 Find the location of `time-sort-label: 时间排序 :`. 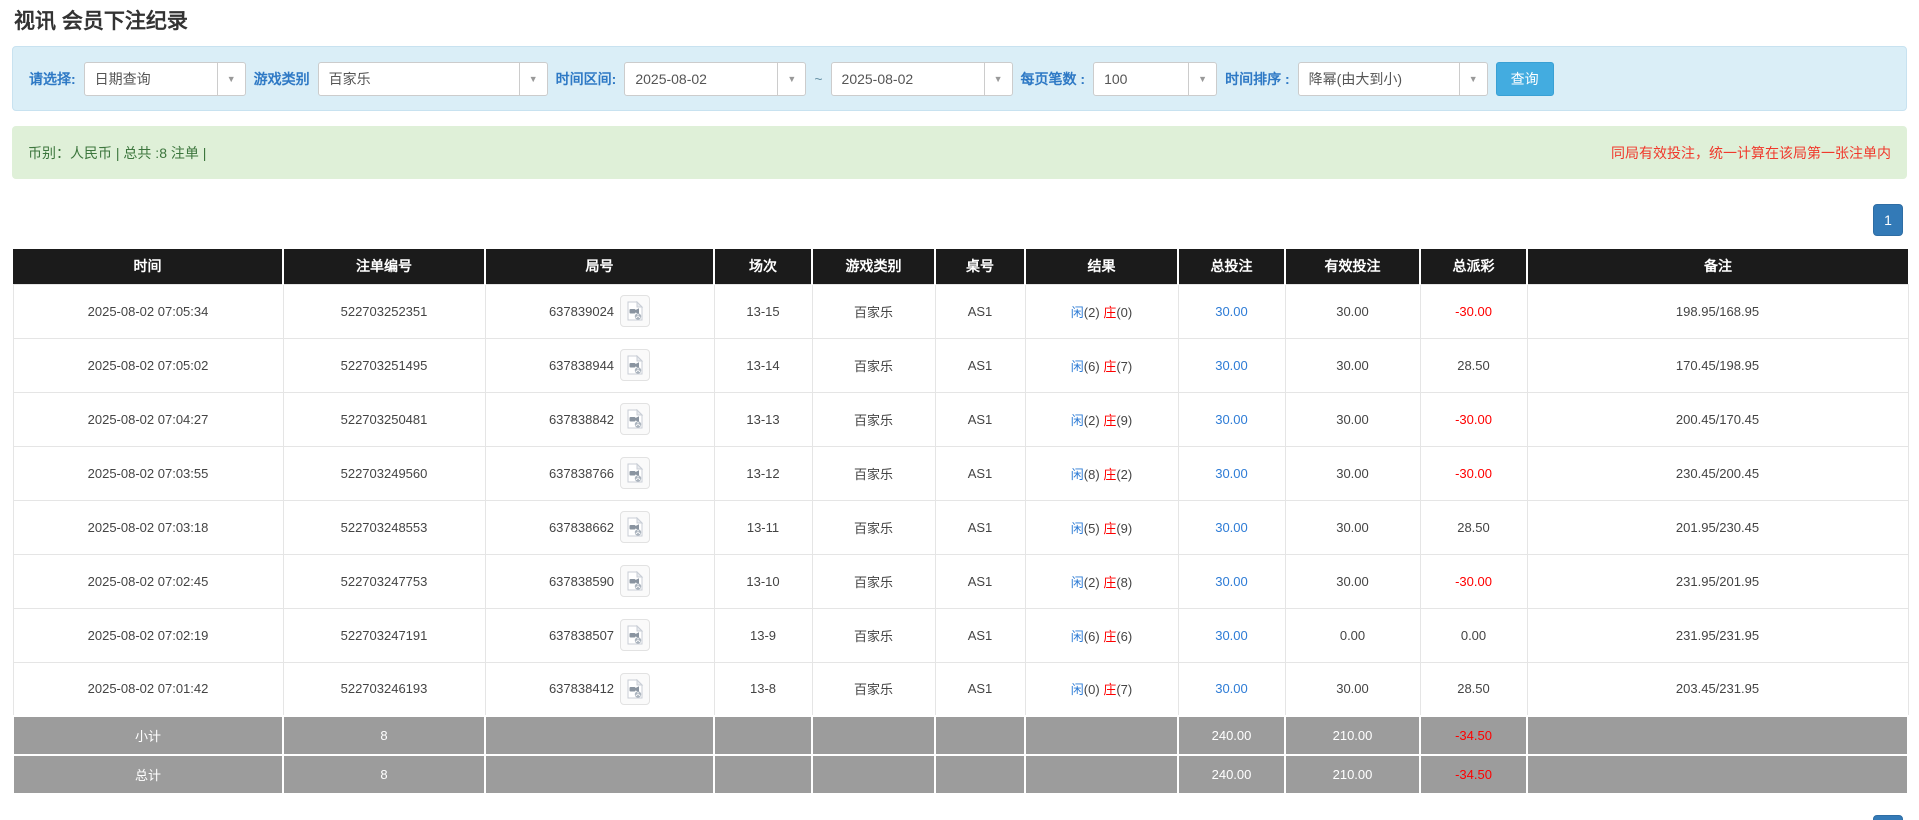

time-sort-label: 时间排序 : is located at coordinates (1257, 78).